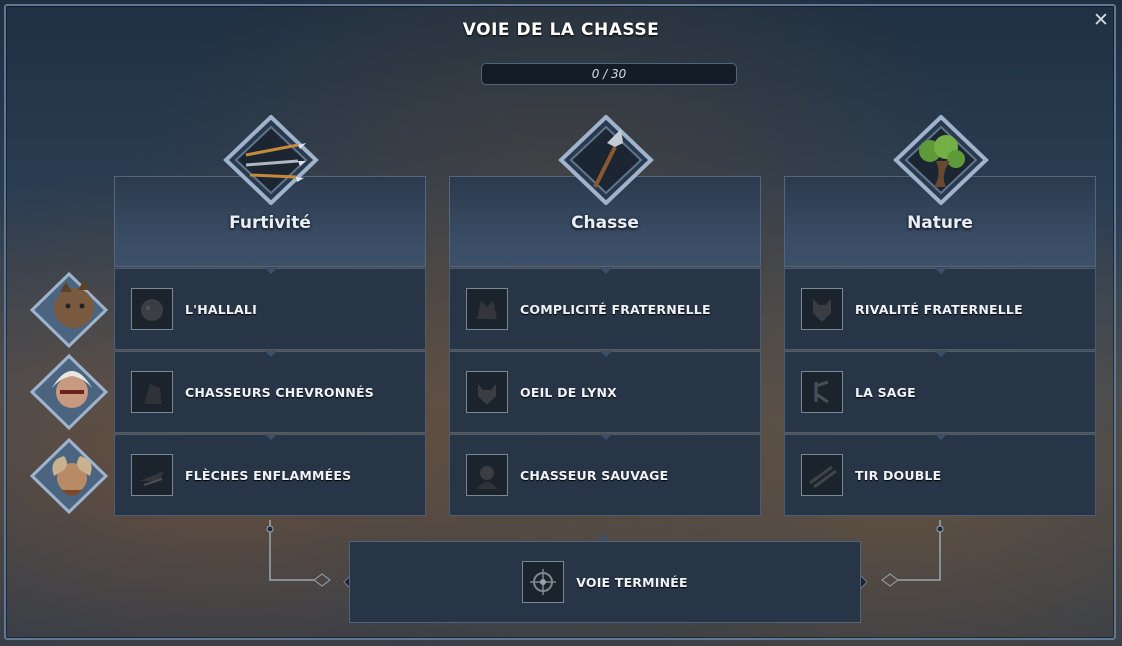 This screenshot has width=1122, height=646. Describe the element at coordinates (270, 223) in the screenshot. I see `column-title: Furtivité` at that location.